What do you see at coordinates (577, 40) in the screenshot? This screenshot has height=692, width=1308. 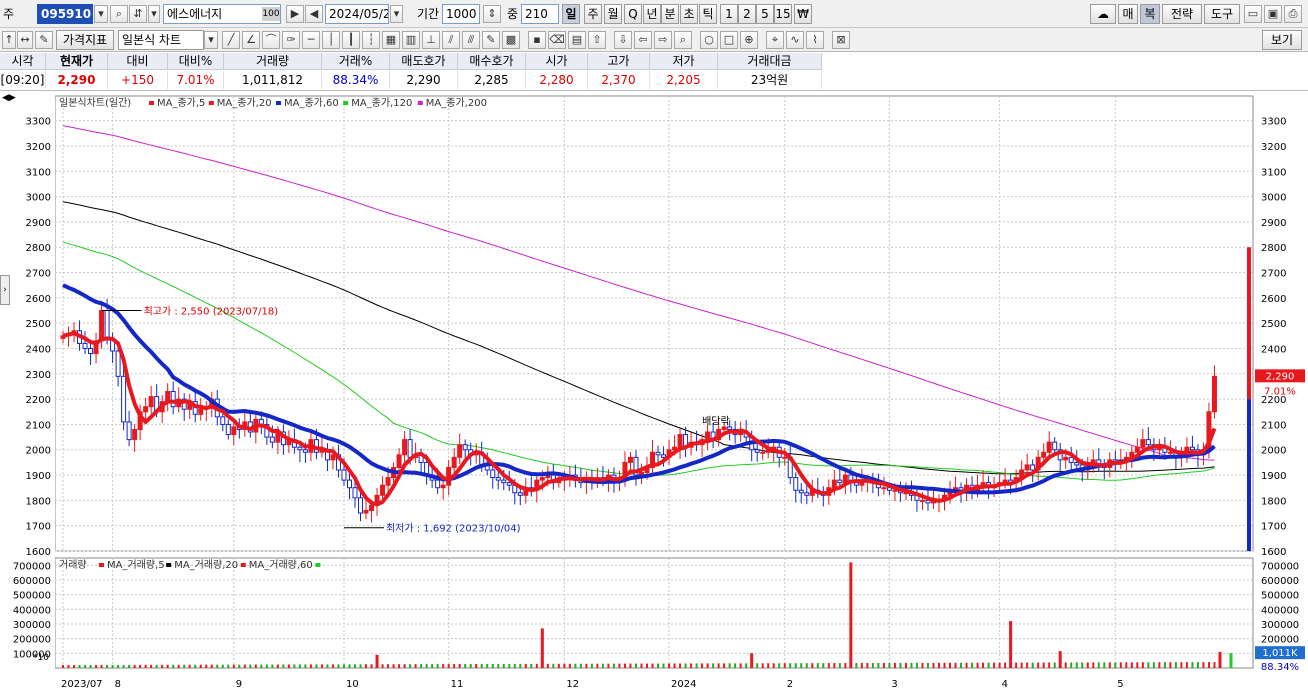 I see `memo-icon: ▤` at bounding box center [577, 40].